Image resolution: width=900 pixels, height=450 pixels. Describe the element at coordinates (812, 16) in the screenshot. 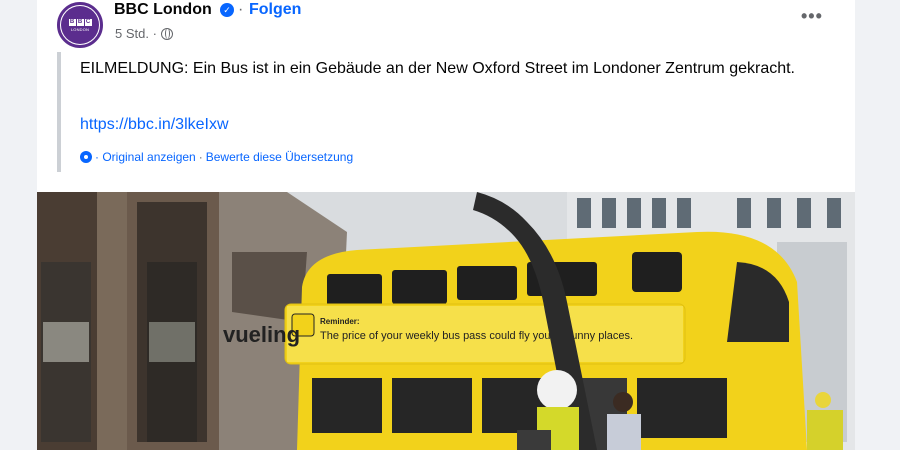

I see `more-options-icon: •••` at that location.